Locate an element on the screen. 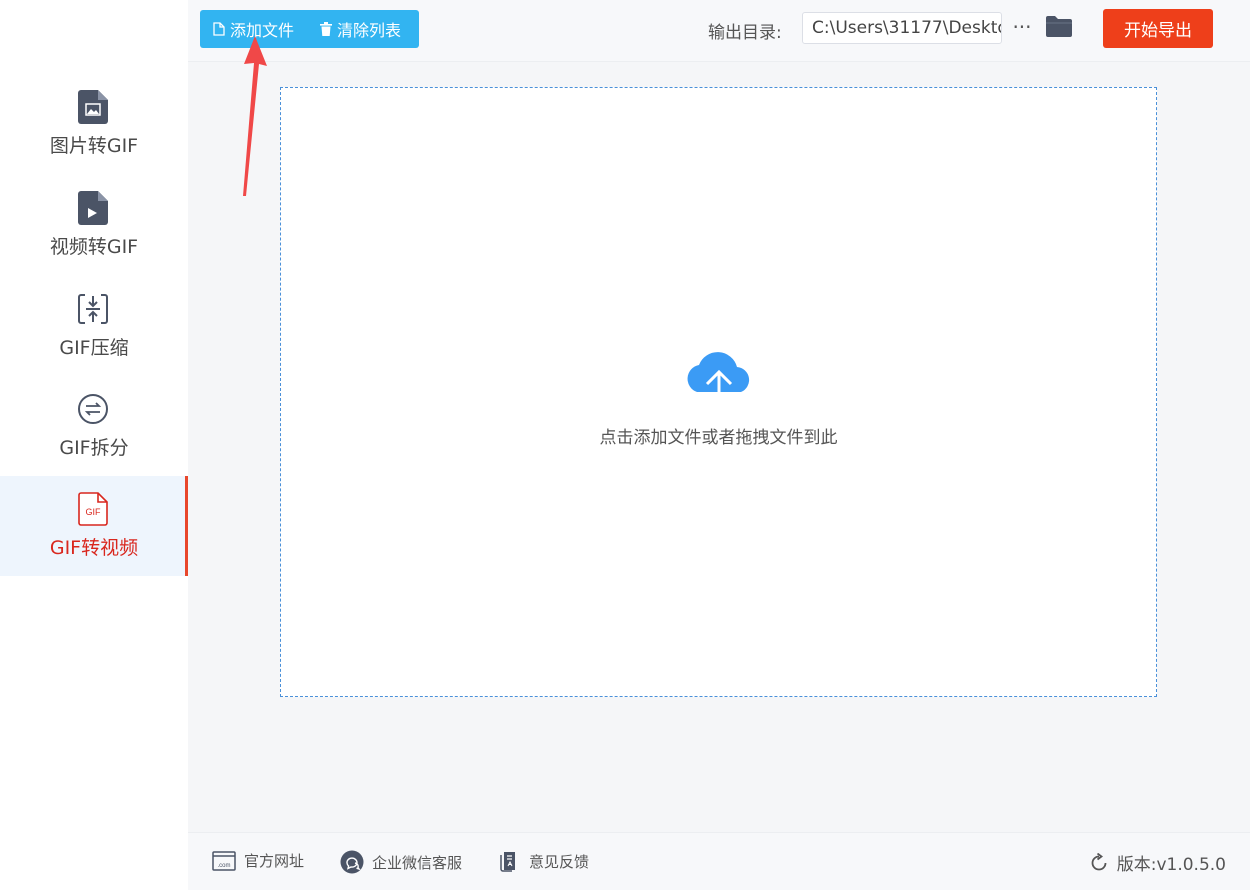  sidebar-item-label: GIF拆分 is located at coordinates (94, 448).